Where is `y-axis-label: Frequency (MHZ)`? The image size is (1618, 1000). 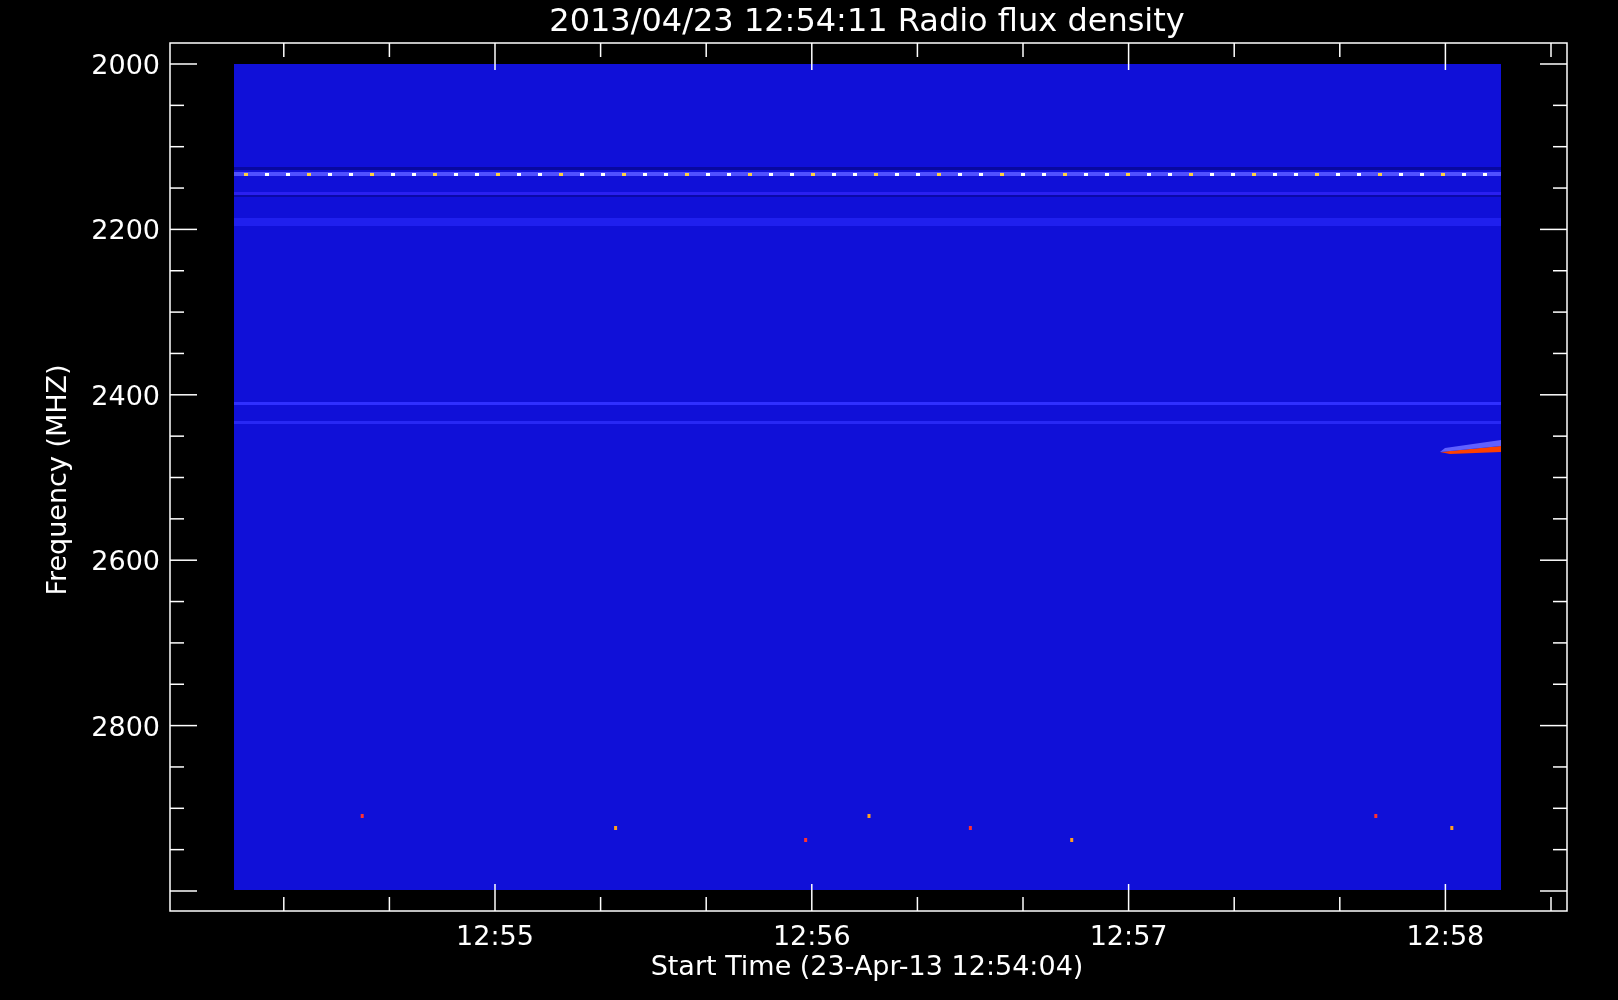 y-axis-label: Frequency (MHZ) is located at coordinates (56, 480).